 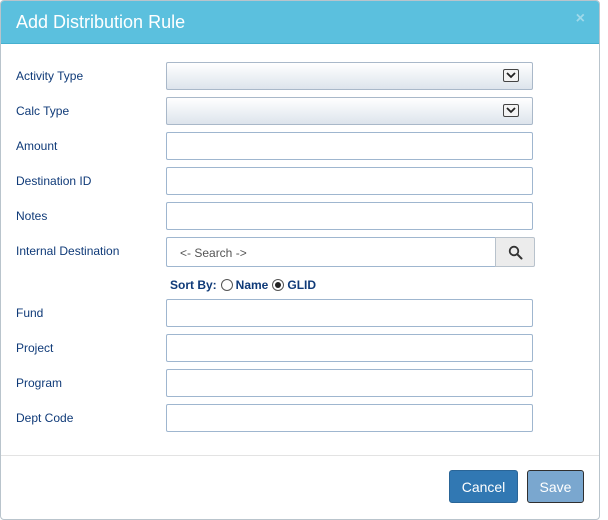 I want to click on sort-by-name-radio, so click(x=226, y=285).